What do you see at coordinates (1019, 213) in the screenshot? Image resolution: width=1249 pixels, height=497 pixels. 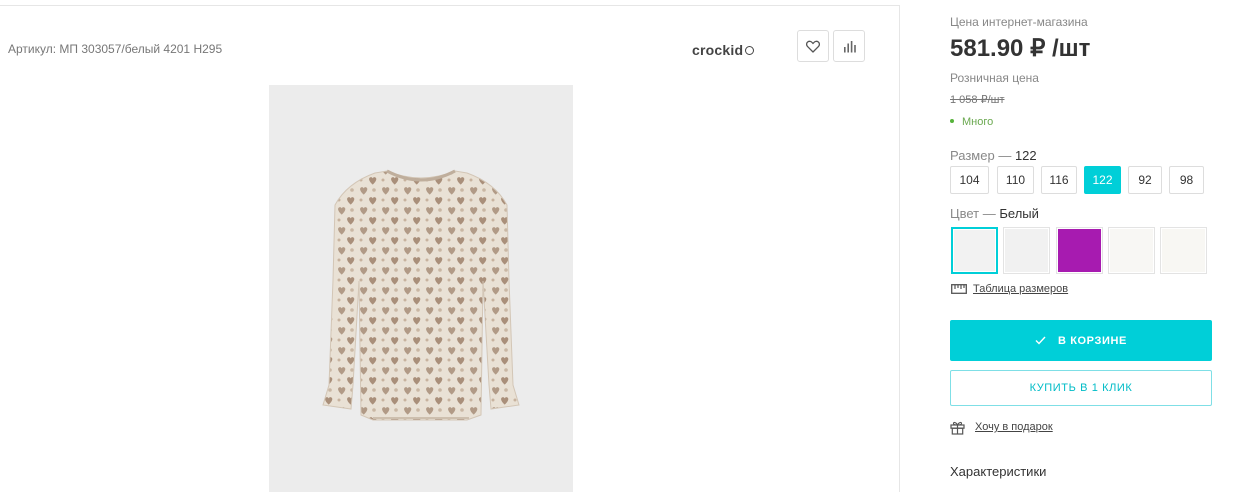 I see `color-selected: Белый` at bounding box center [1019, 213].